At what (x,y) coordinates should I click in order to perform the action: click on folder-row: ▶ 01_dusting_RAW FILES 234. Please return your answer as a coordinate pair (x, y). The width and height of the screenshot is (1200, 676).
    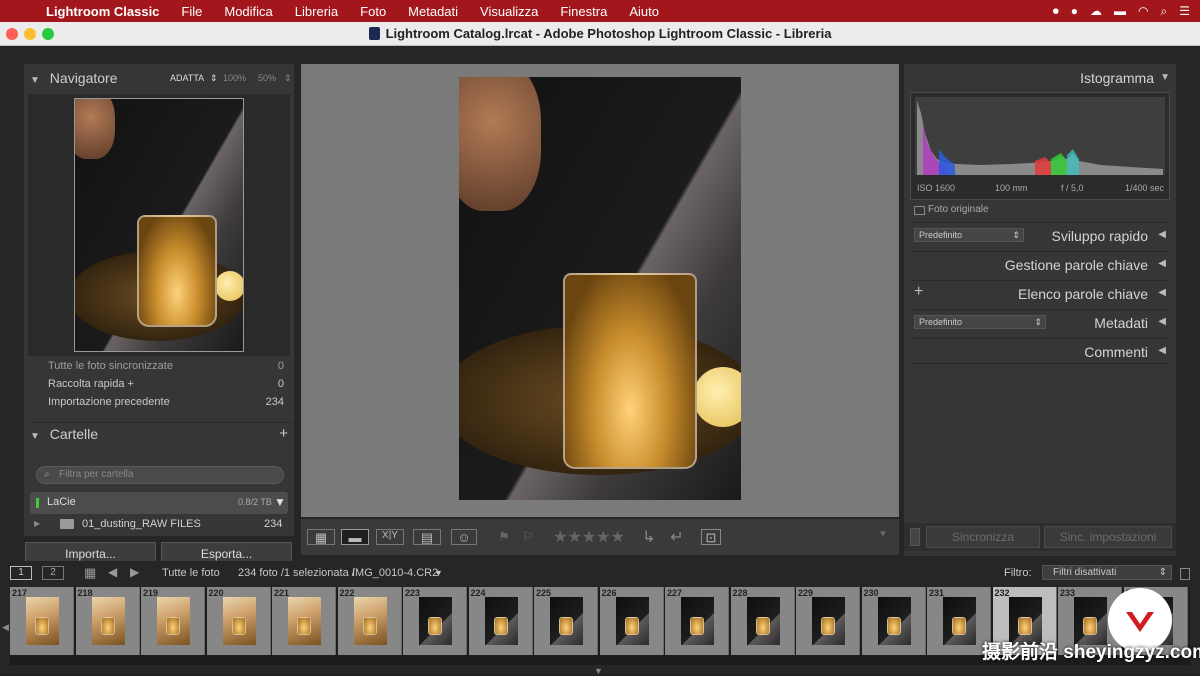
    Looking at the image, I should click on (159, 525).